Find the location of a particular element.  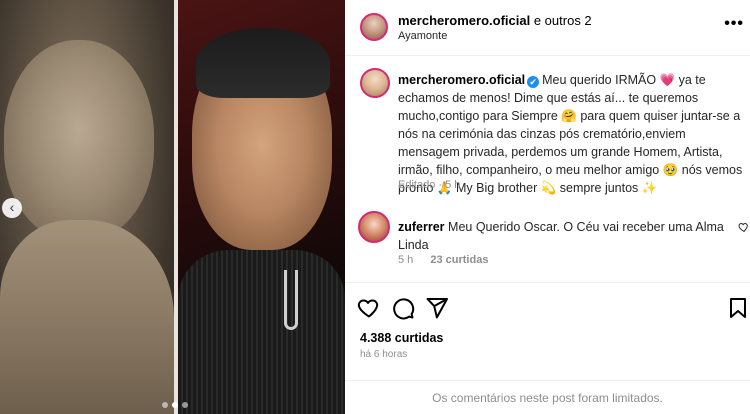

carousel-dots is located at coordinates (175, 405).